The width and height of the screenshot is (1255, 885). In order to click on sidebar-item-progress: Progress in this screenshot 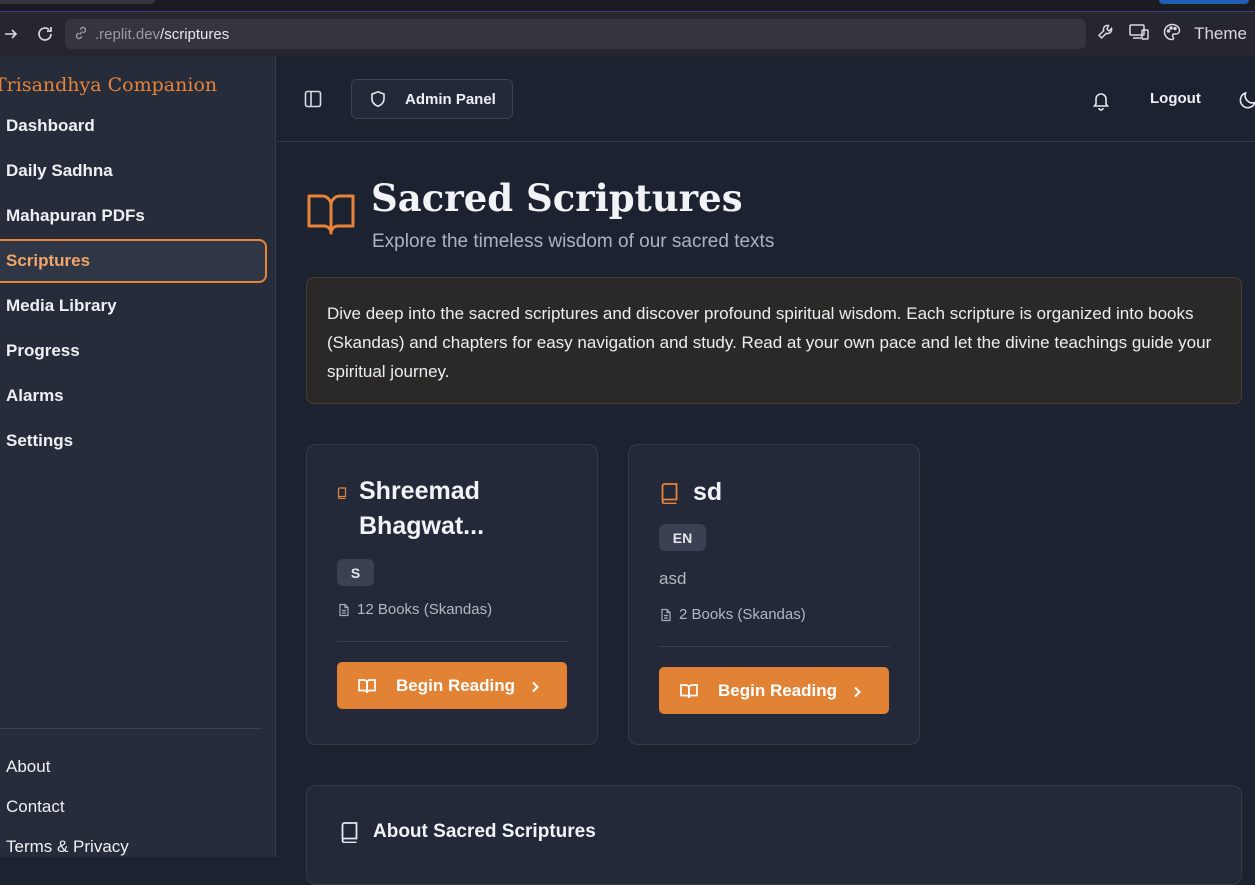, I will do `click(133, 351)`.